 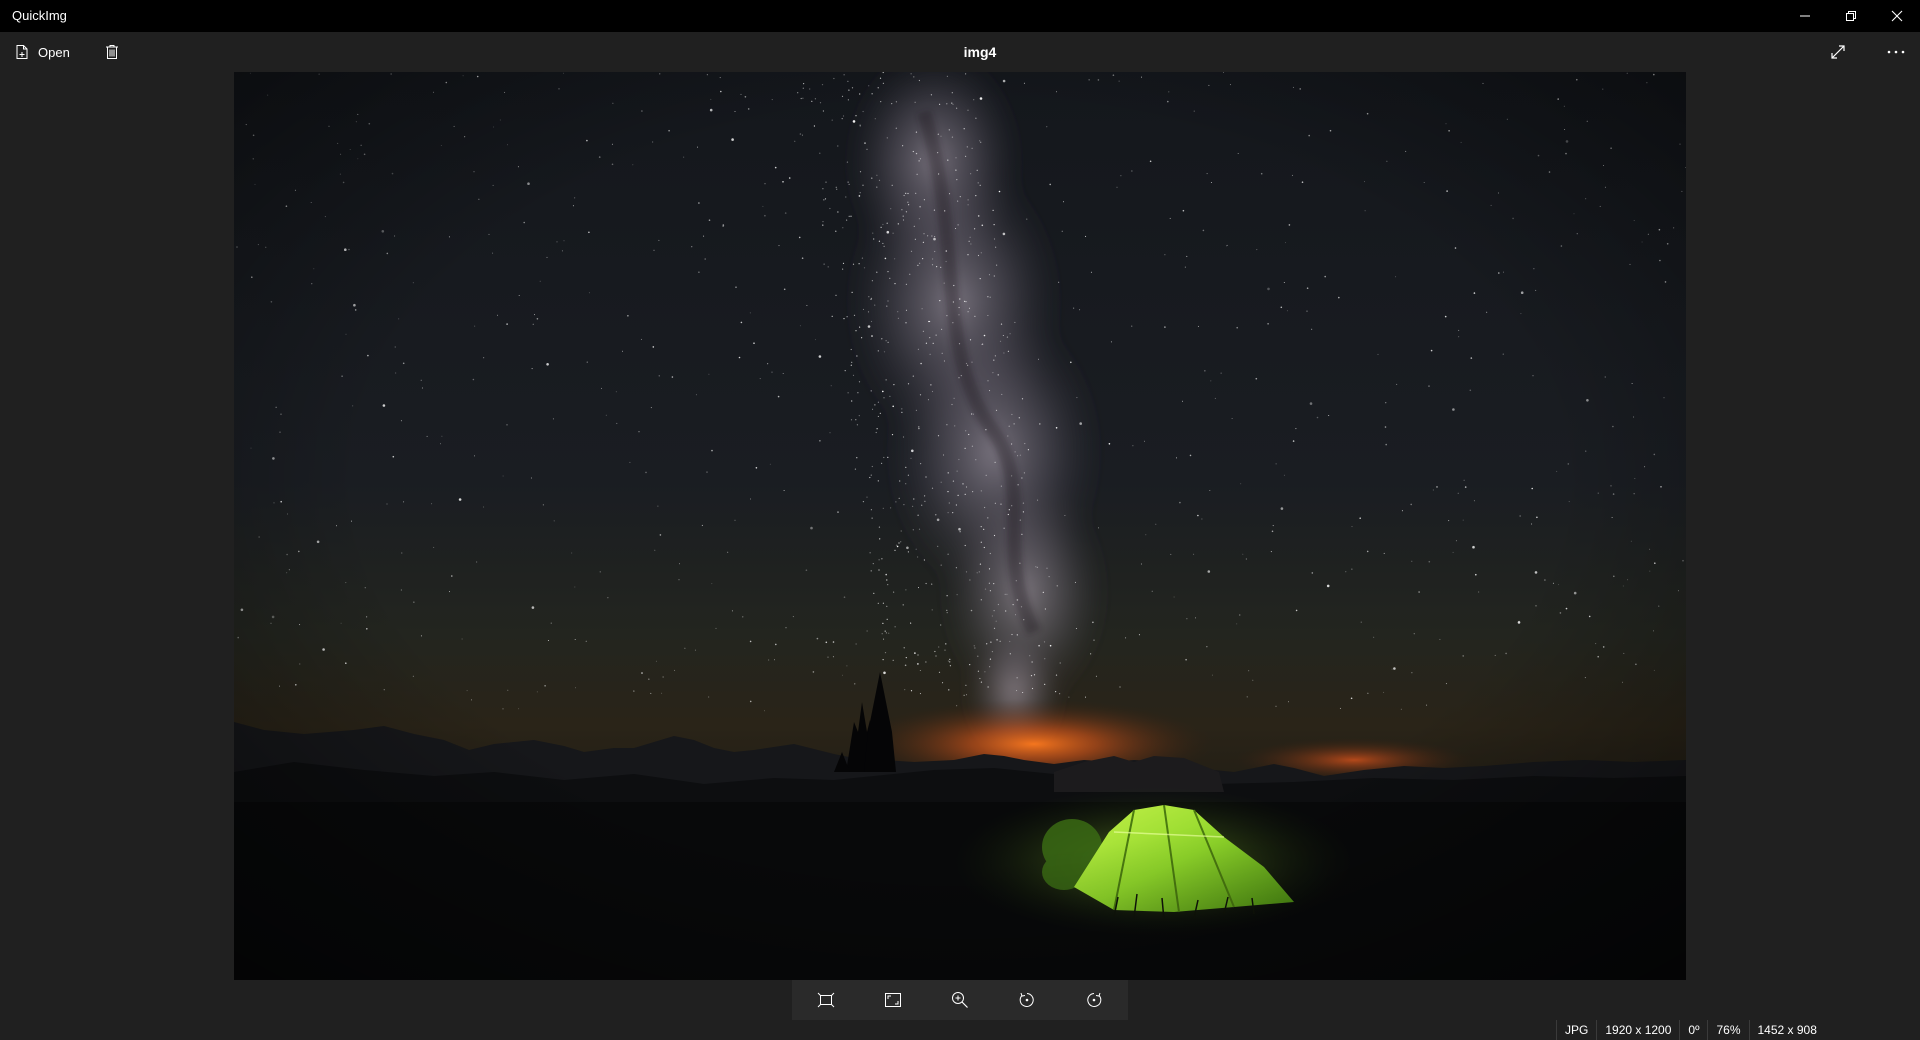 I want to click on restore-button, so click(x=1851, y=16).